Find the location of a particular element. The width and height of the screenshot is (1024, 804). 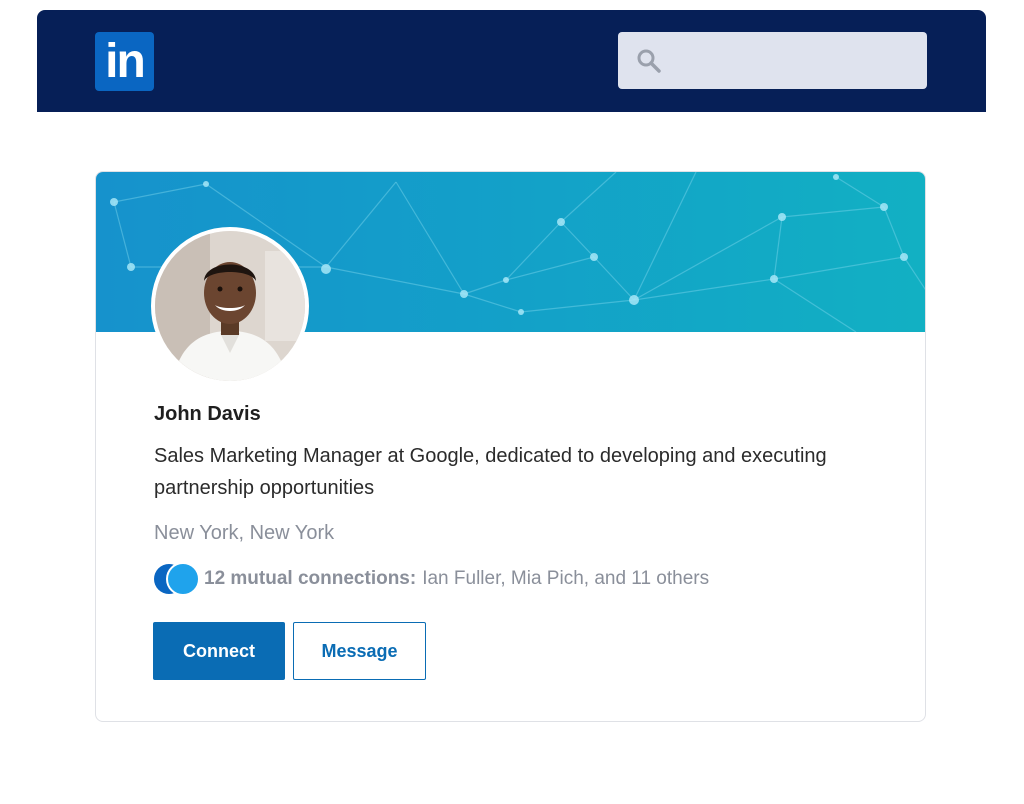

connect-button: Connect is located at coordinates (219, 651).